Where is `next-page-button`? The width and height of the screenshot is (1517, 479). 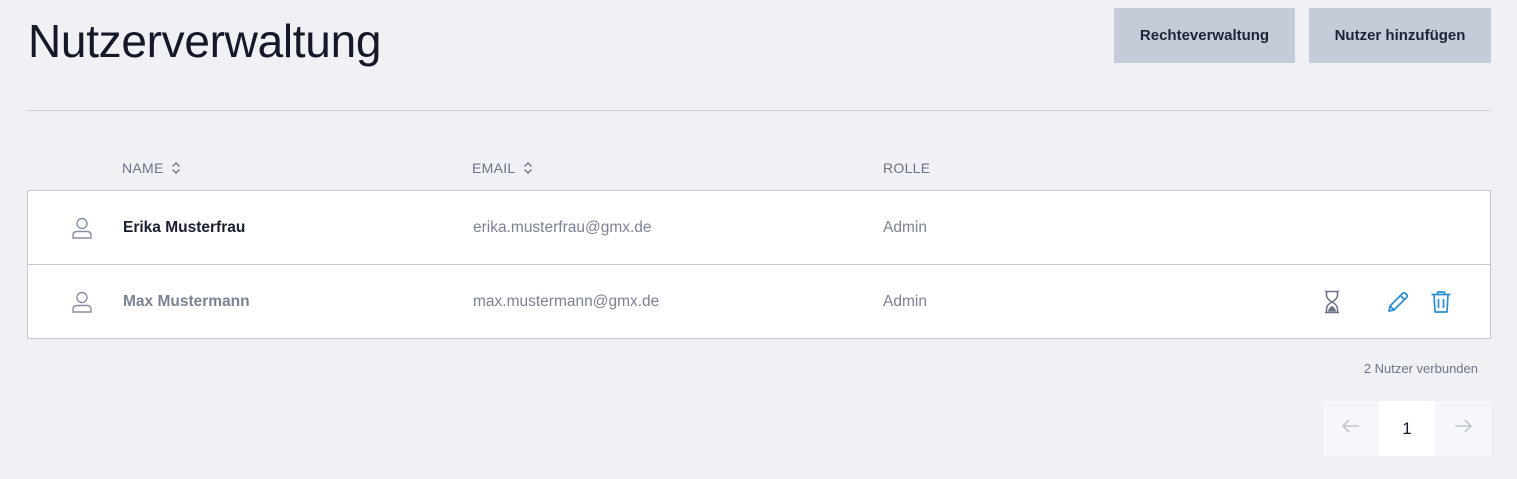
next-page-button is located at coordinates (1463, 428).